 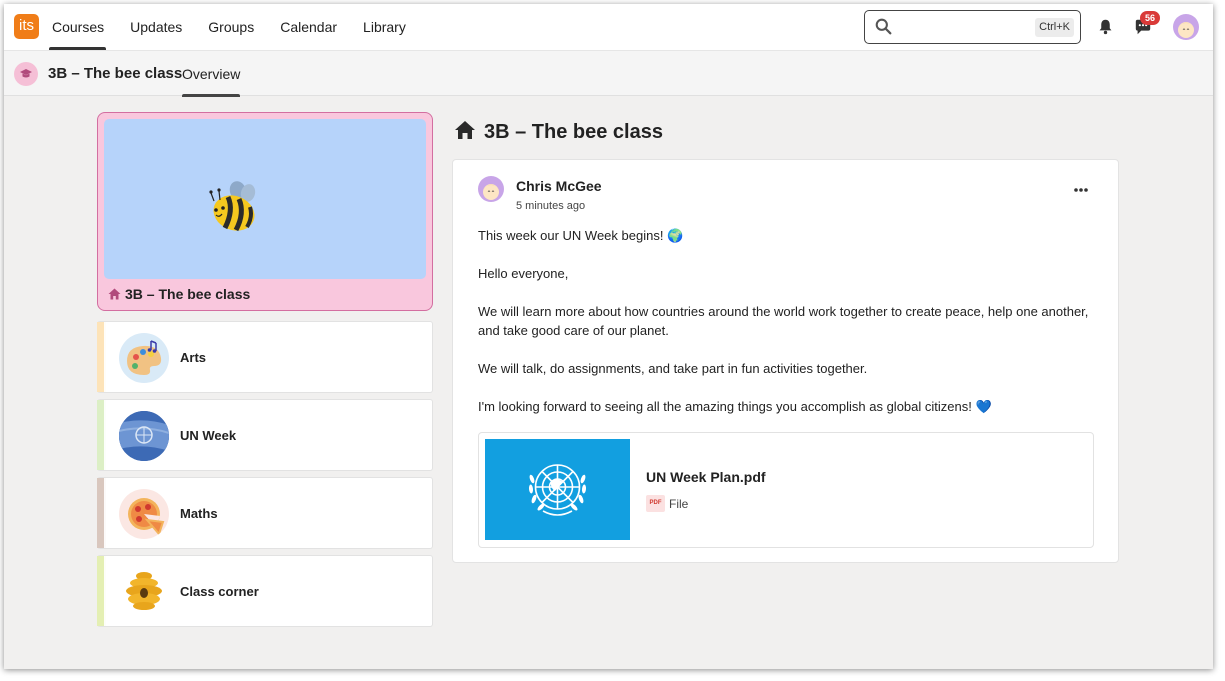 What do you see at coordinates (608, 73) in the screenshot?
I see `class-header-bar: 3B – The bee class Overview` at bounding box center [608, 73].